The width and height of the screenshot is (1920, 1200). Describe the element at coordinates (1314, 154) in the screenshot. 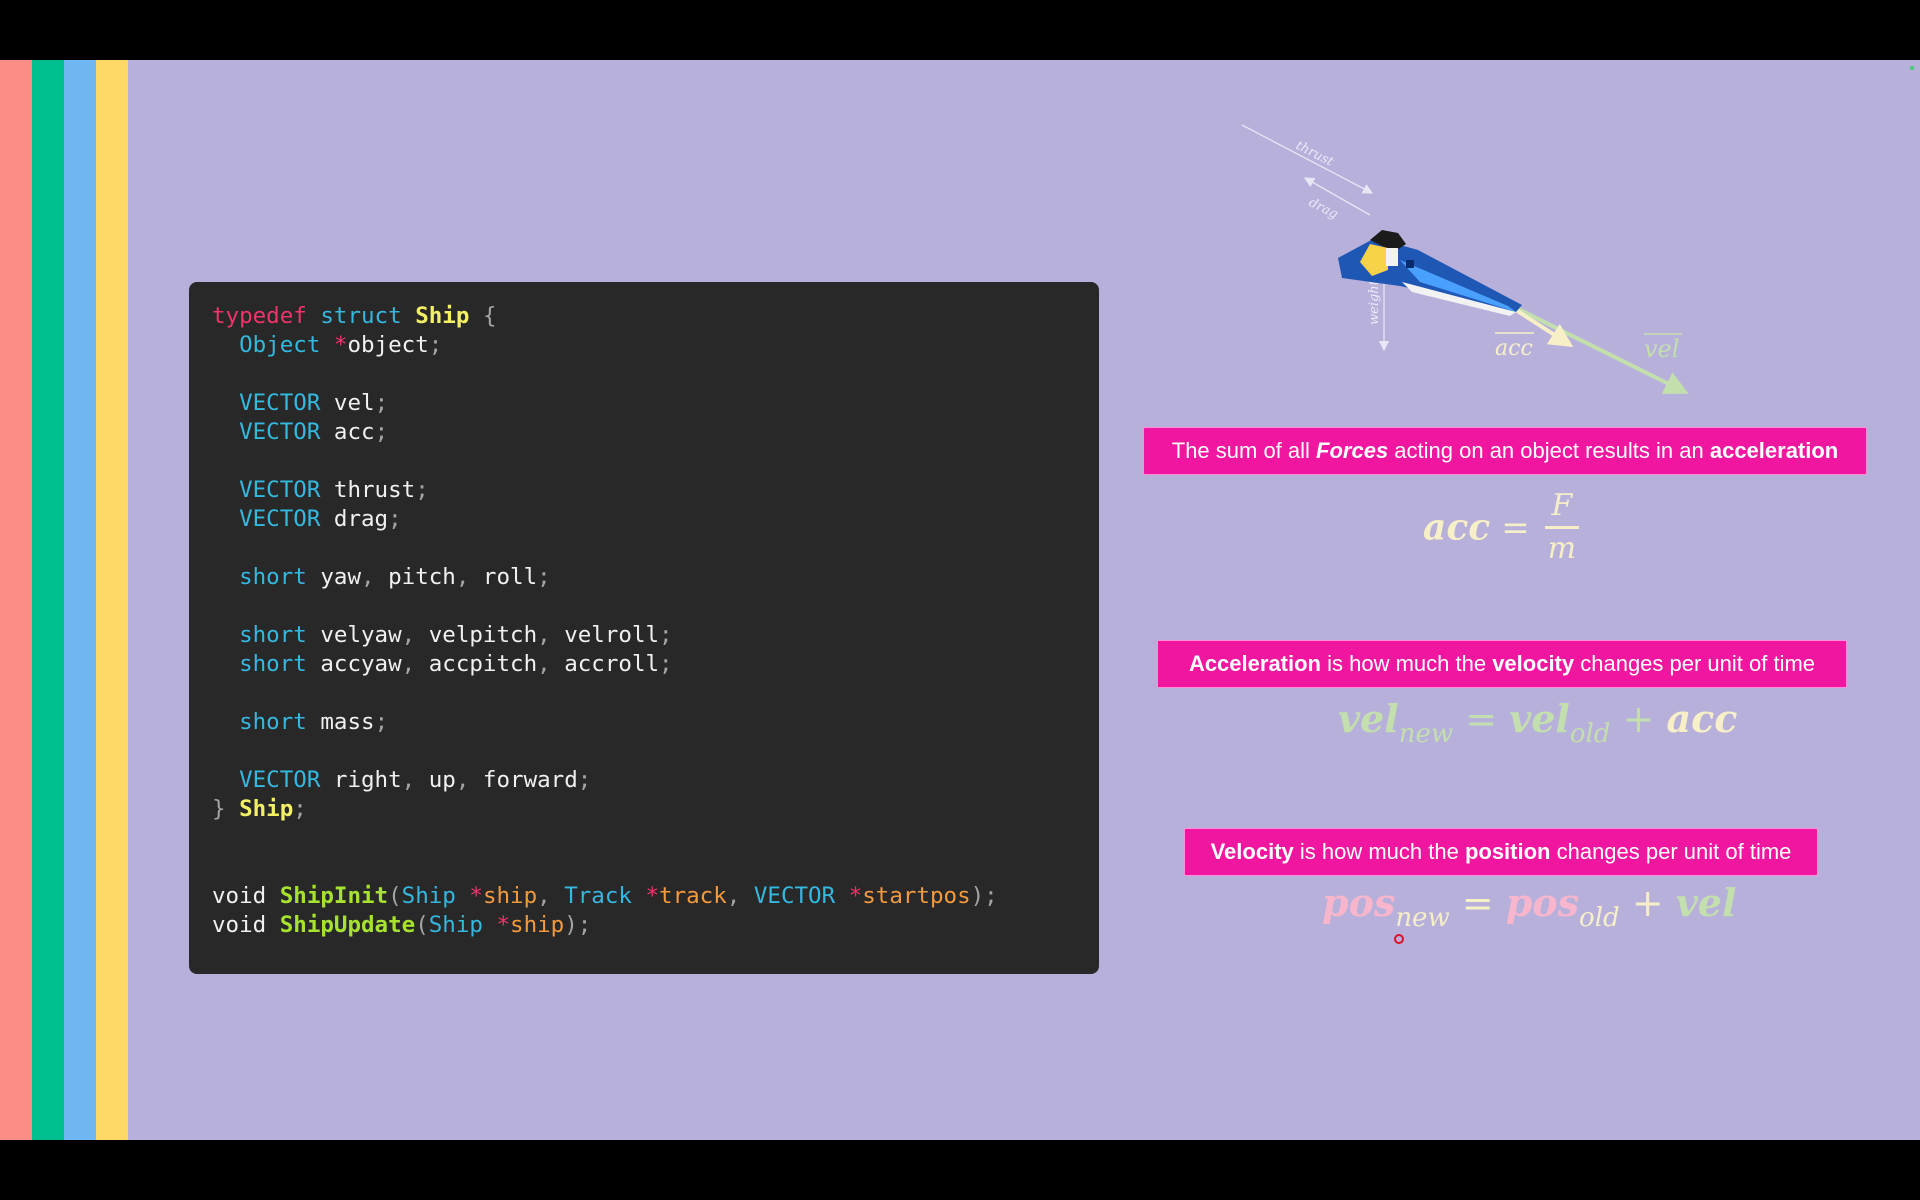

I see `thrust-label: thrust` at that location.